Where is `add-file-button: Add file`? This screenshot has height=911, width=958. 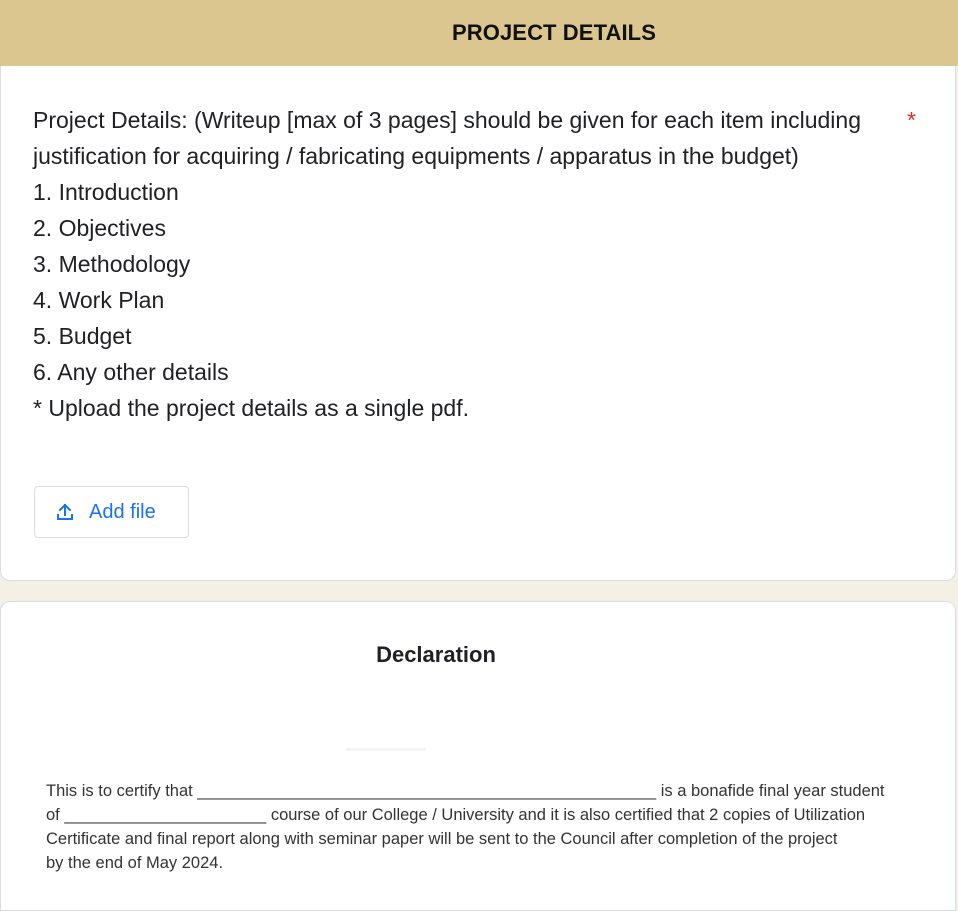
add-file-button: Add file is located at coordinates (111, 512).